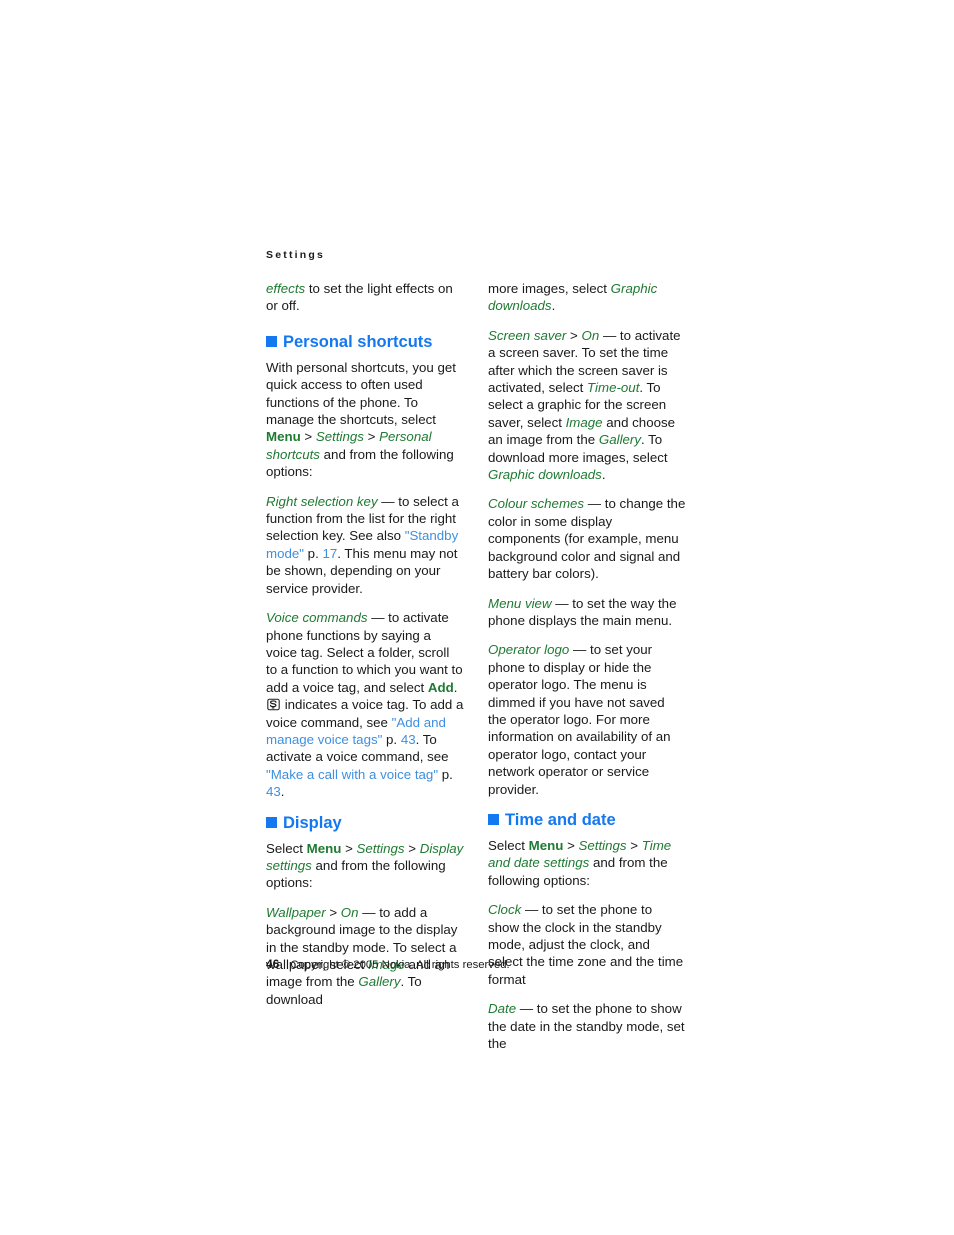  What do you see at coordinates (571, 845) in the screenshot?
I see `td-sep-1: >` at bounding box center [571, 845].